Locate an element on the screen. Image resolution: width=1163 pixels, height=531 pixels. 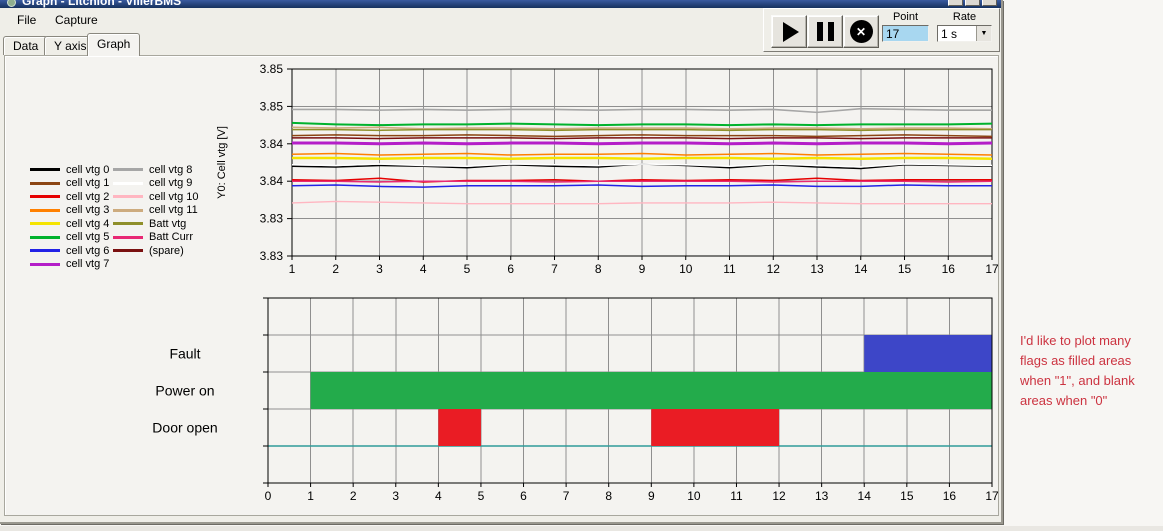
pause-icon is located at coordinates (825, 31).